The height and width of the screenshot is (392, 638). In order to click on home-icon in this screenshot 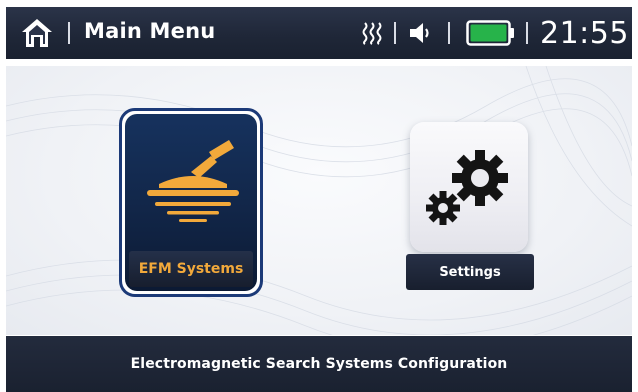, I will do `click(37, 33)`.